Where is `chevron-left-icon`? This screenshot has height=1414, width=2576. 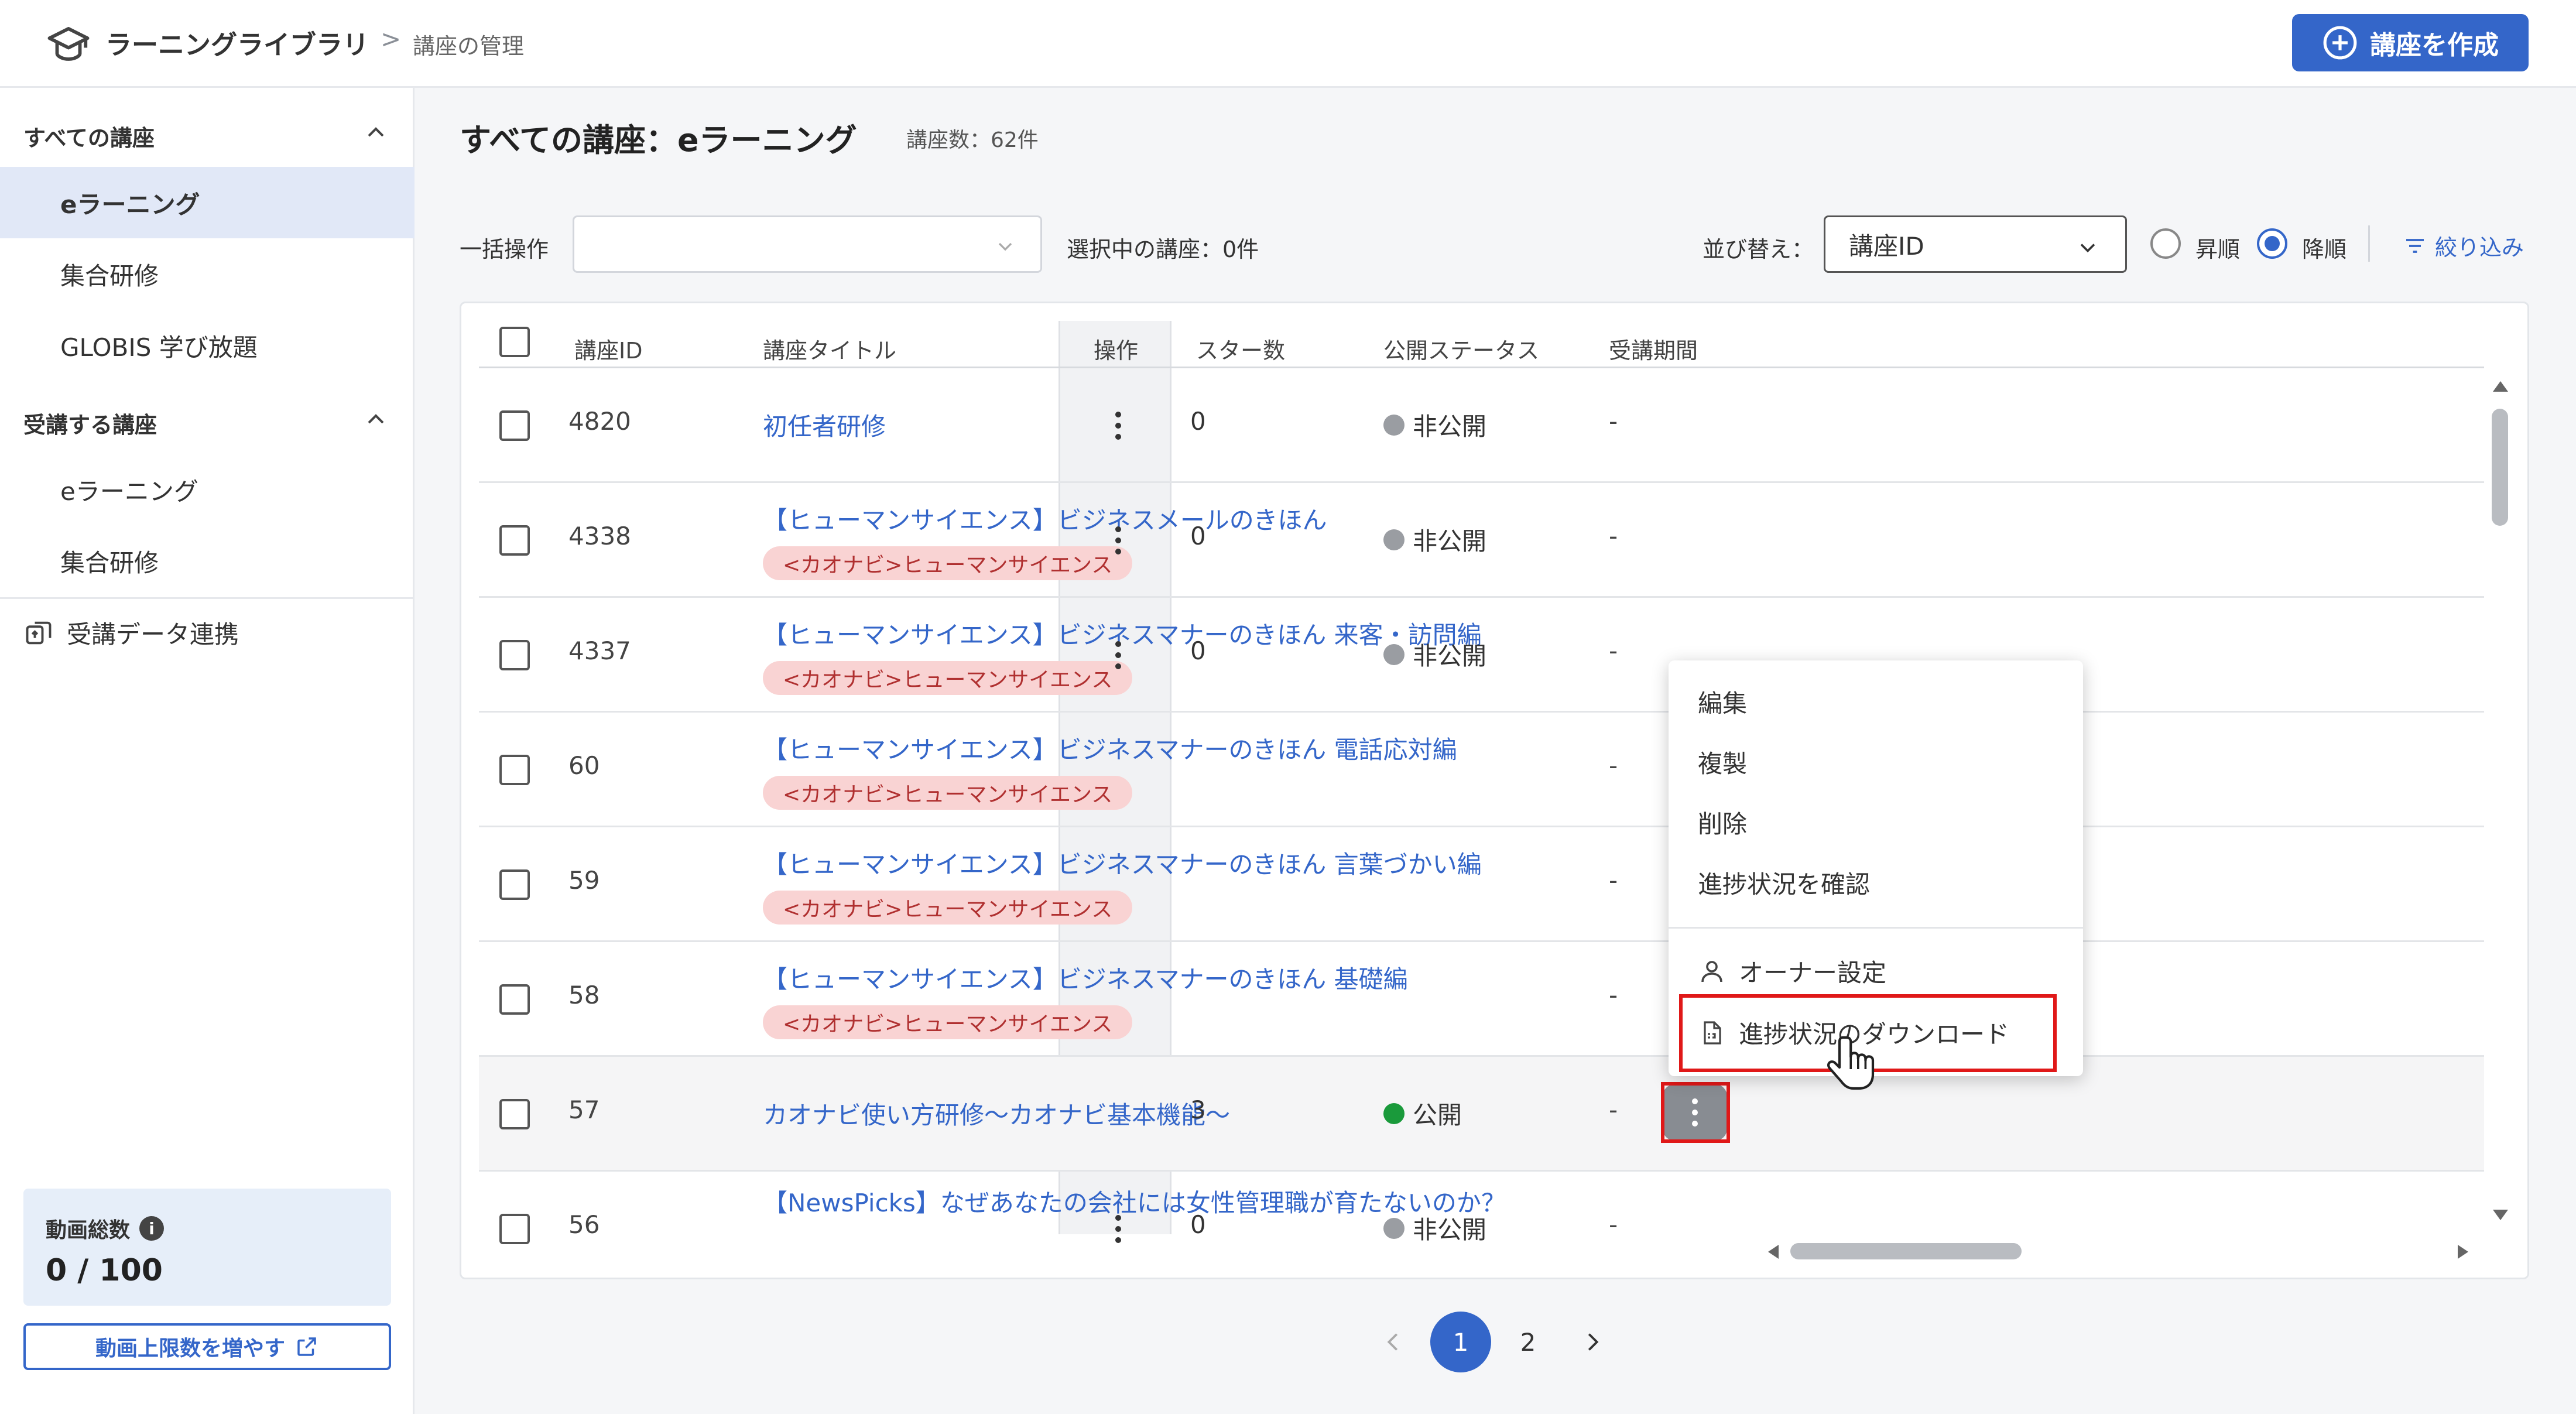 chevron-left-icon is located at coordinates (1392, 1342).